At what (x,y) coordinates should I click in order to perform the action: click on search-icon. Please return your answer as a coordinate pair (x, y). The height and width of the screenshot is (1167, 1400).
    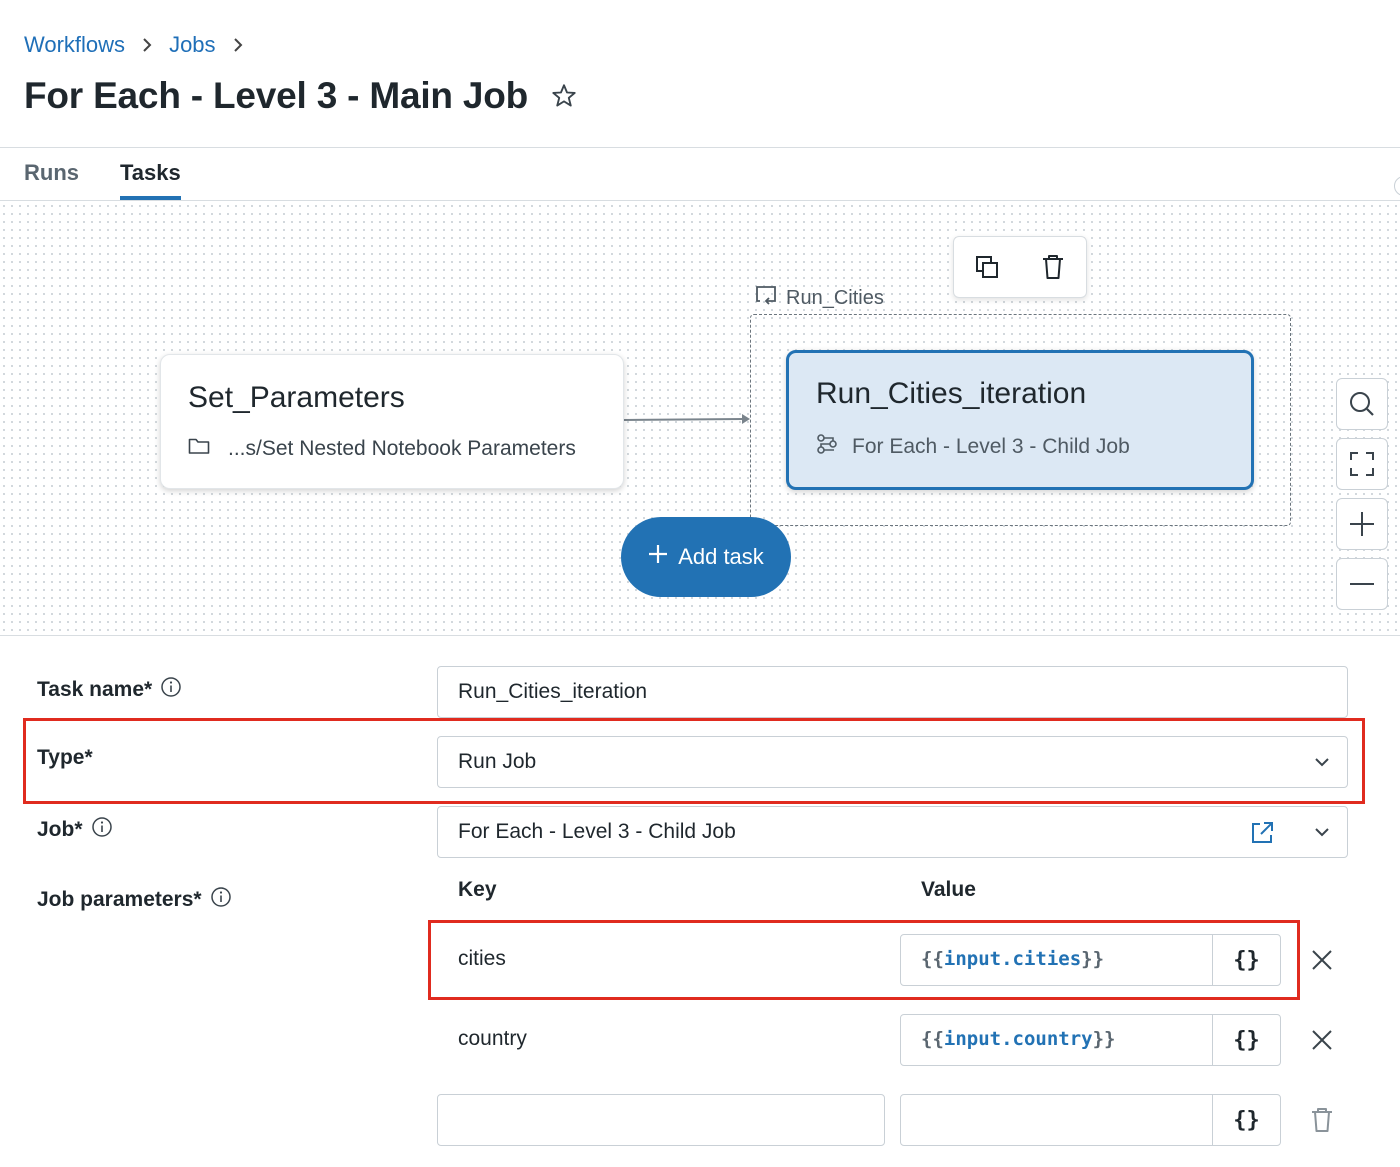
    Looking at the image, I should click on (1362, 404).